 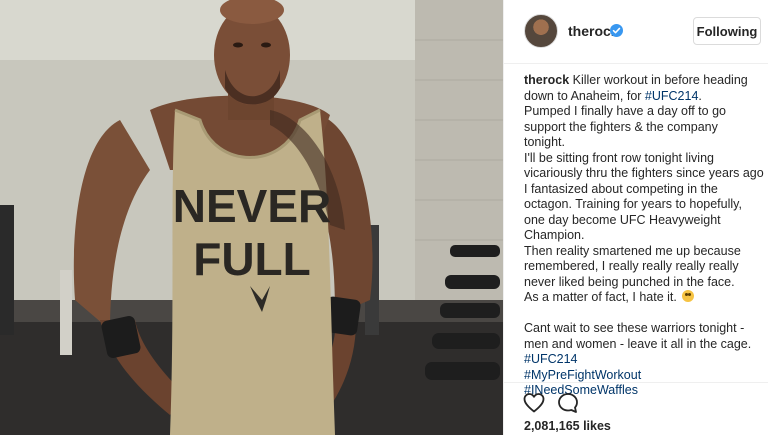 I want to click on heart-icon, so click(x=534, y=403).